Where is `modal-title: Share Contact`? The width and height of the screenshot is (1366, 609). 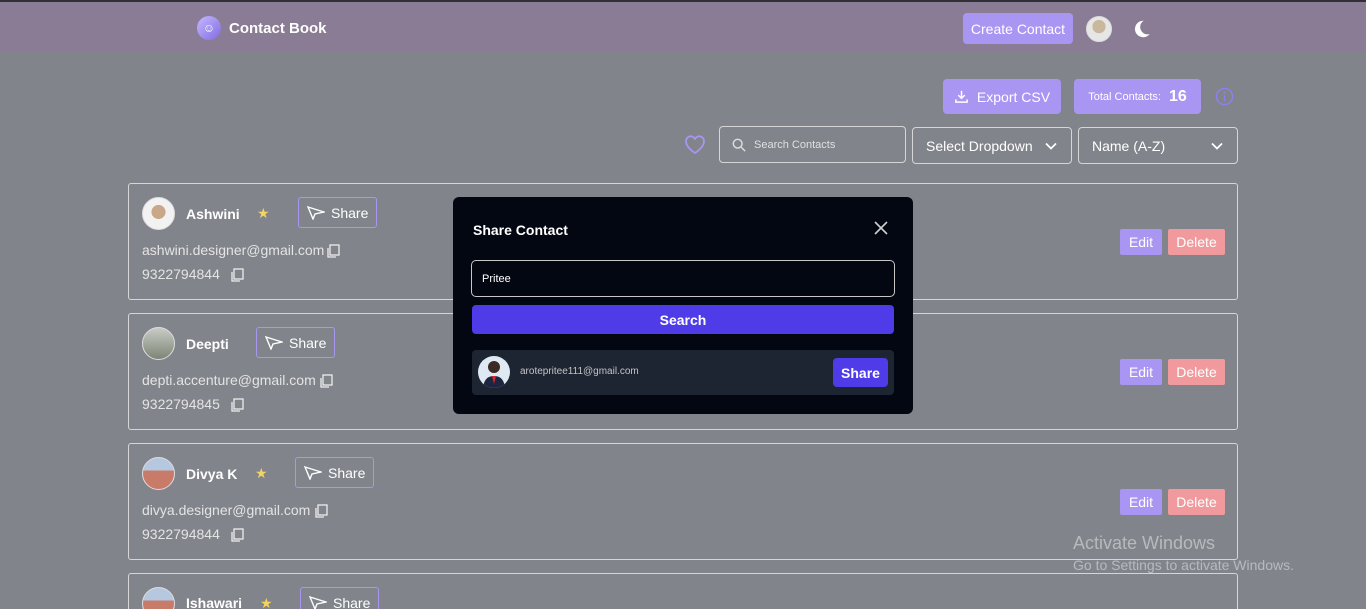 modal-title: Share Contact is located at coordinates (520, 230).